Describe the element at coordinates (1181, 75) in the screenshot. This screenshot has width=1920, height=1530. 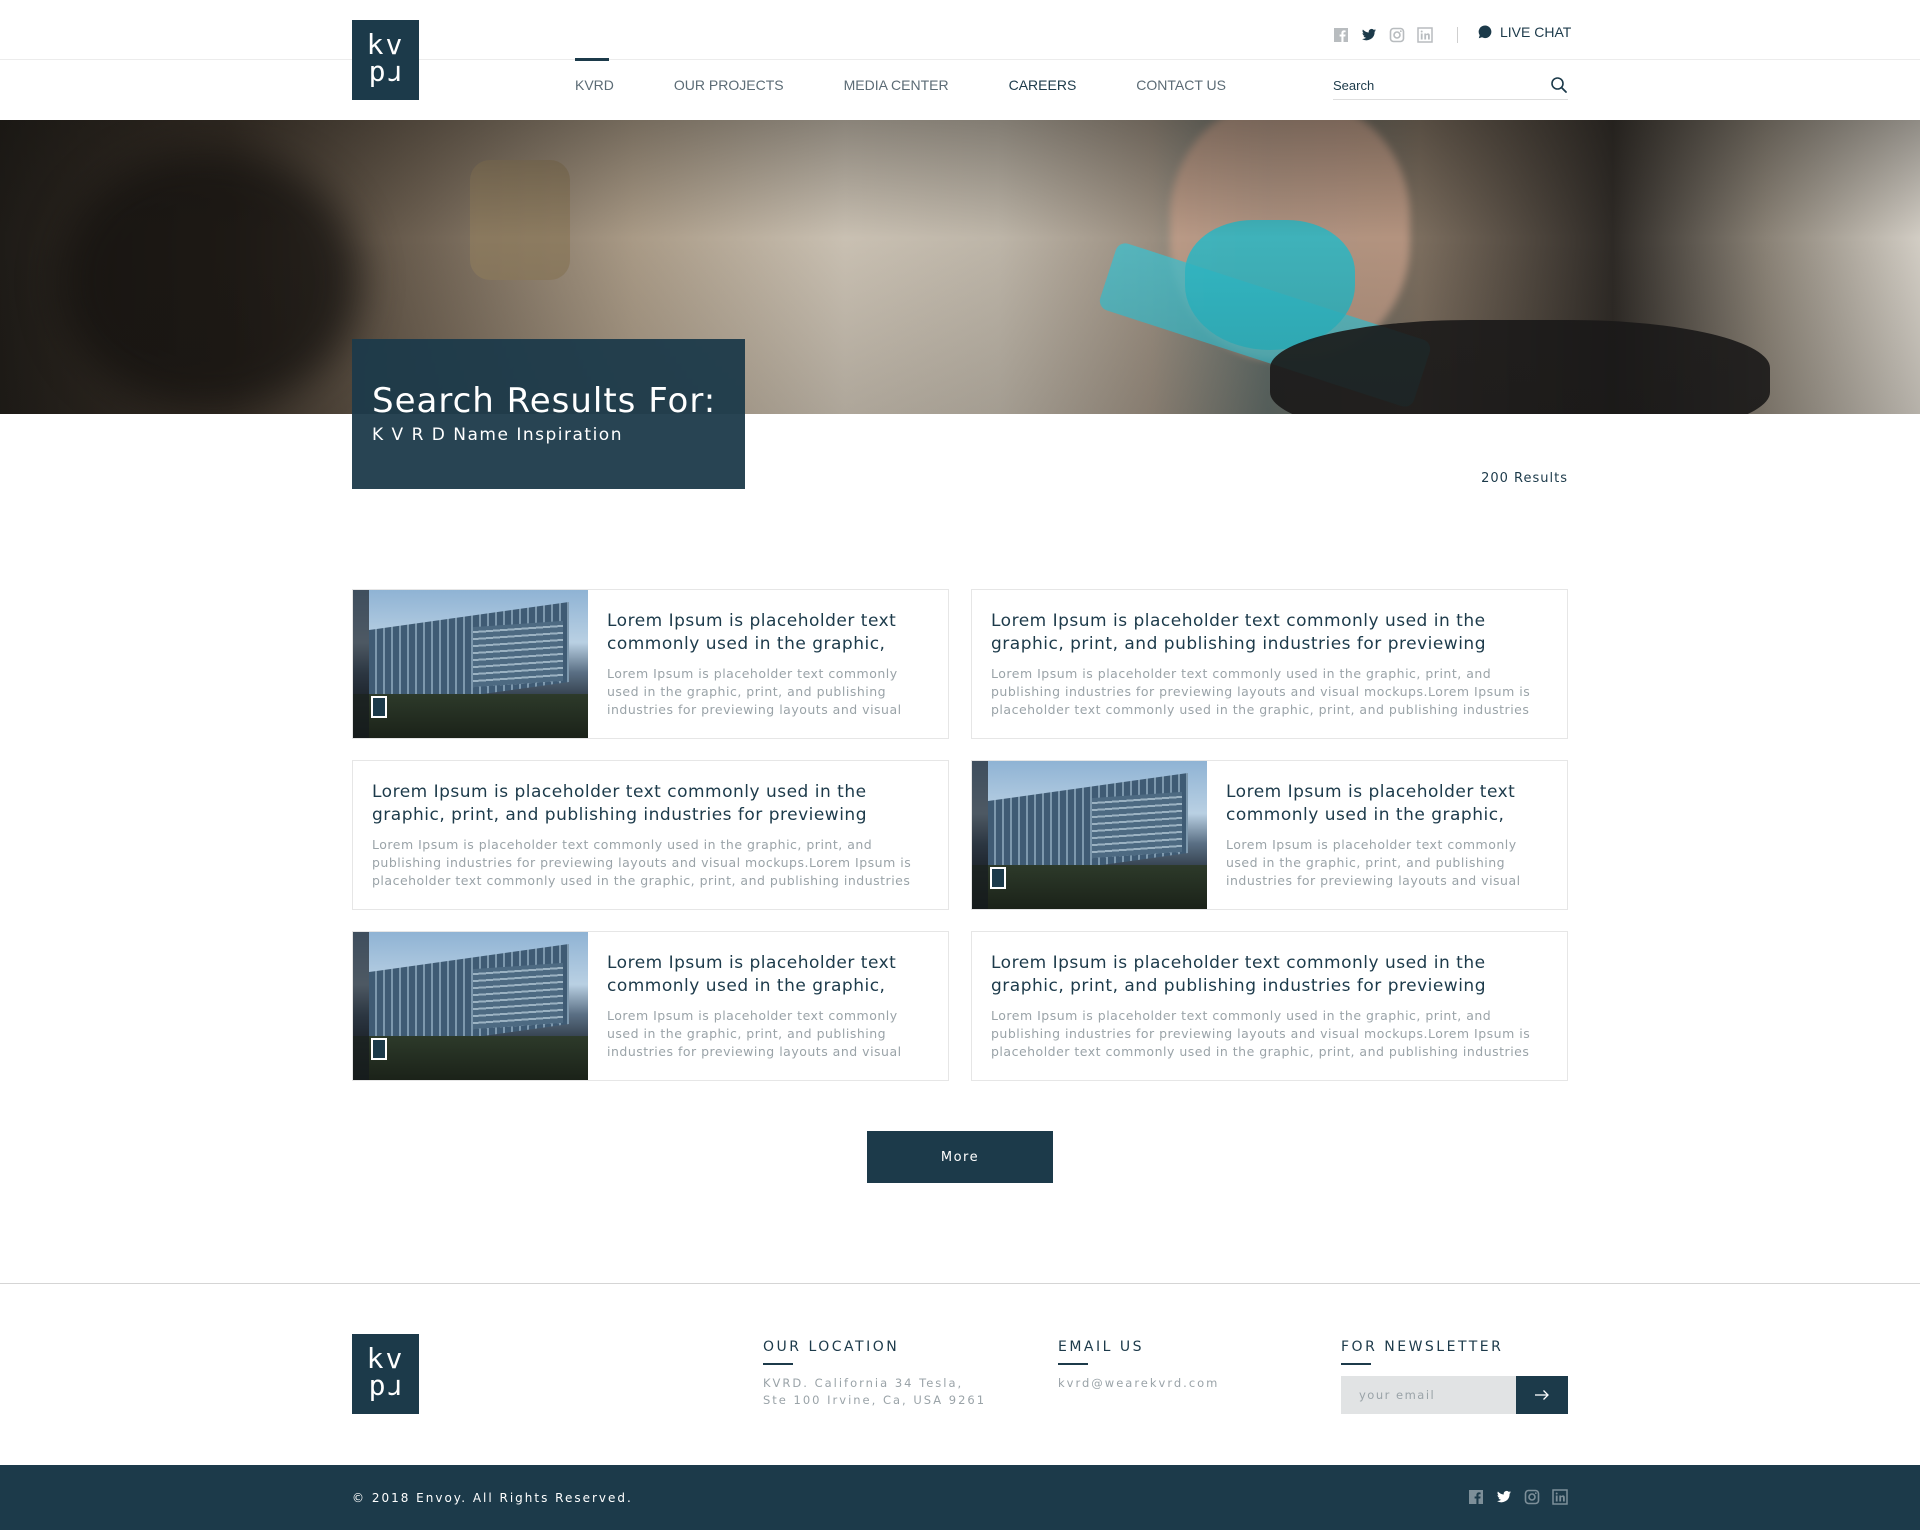
I see `nav-item-contact-us: CONTACT US` at that location.